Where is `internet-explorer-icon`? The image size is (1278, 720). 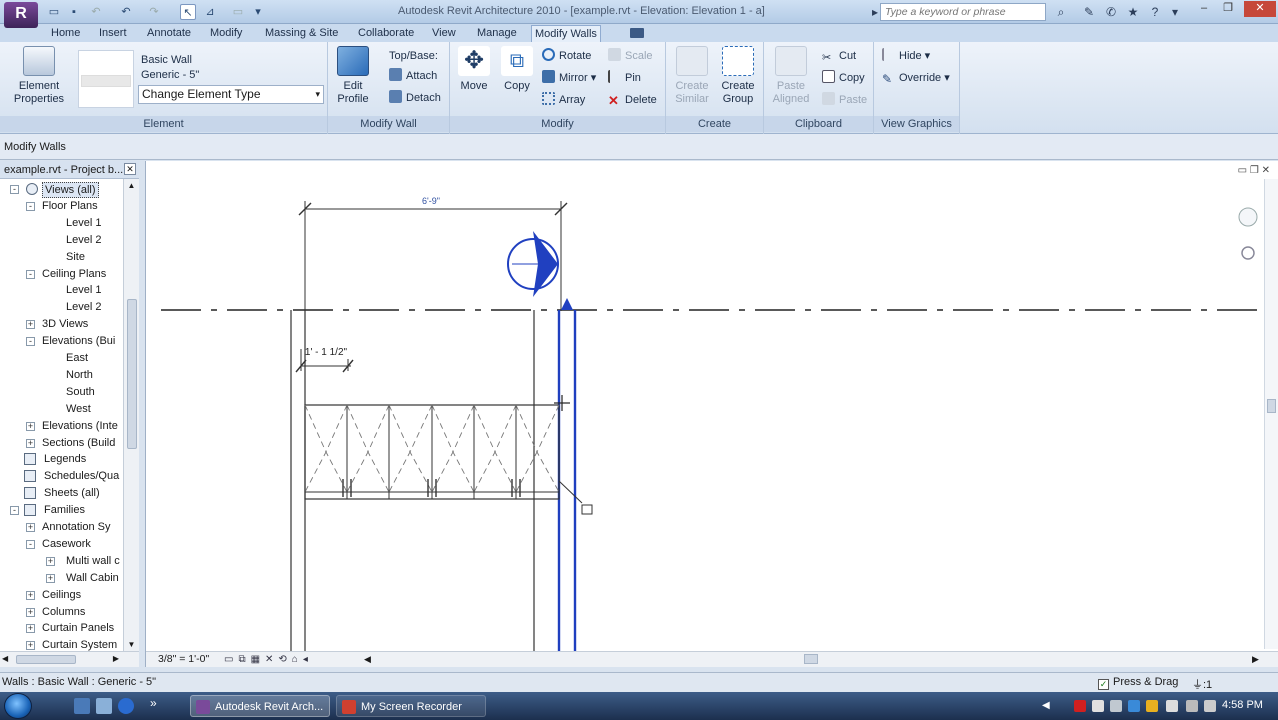
internet-explorer-icon is located at coordinates (126, 706).